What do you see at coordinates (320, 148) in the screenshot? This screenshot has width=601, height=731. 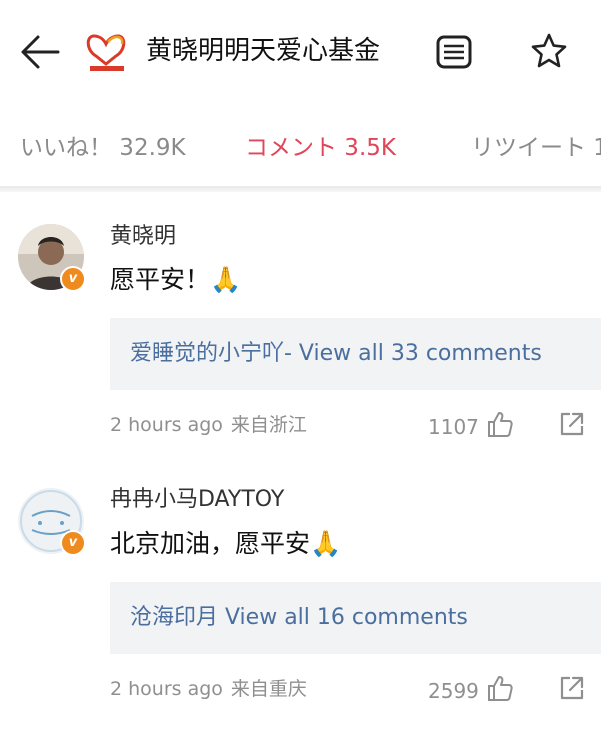 I see `tab-comments: コメント 3.5K` at bounding box center [320, 148].